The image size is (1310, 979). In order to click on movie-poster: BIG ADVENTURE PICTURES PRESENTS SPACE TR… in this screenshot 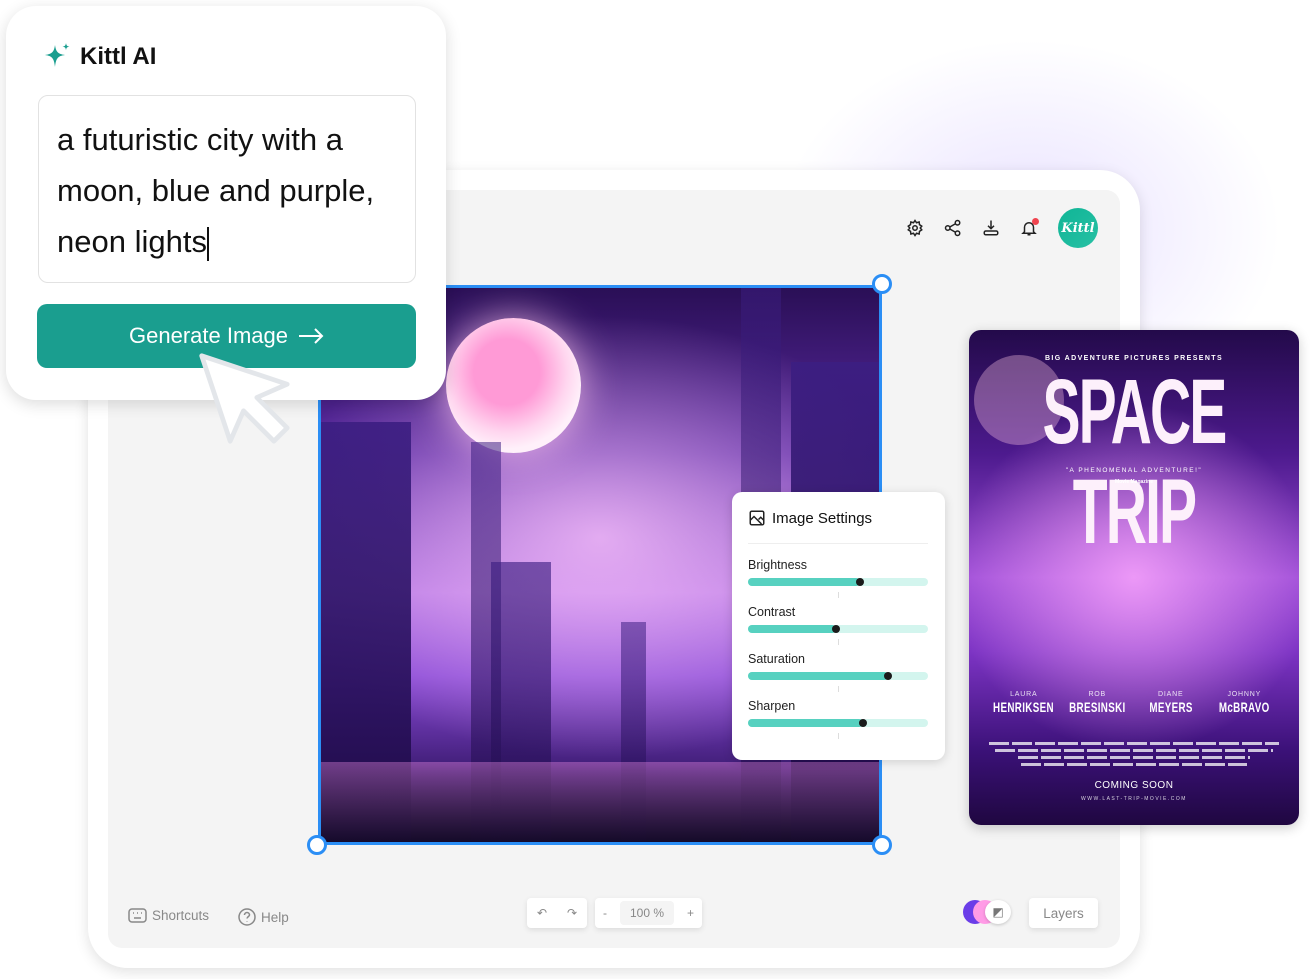, I will do `click(1134, 577)`.